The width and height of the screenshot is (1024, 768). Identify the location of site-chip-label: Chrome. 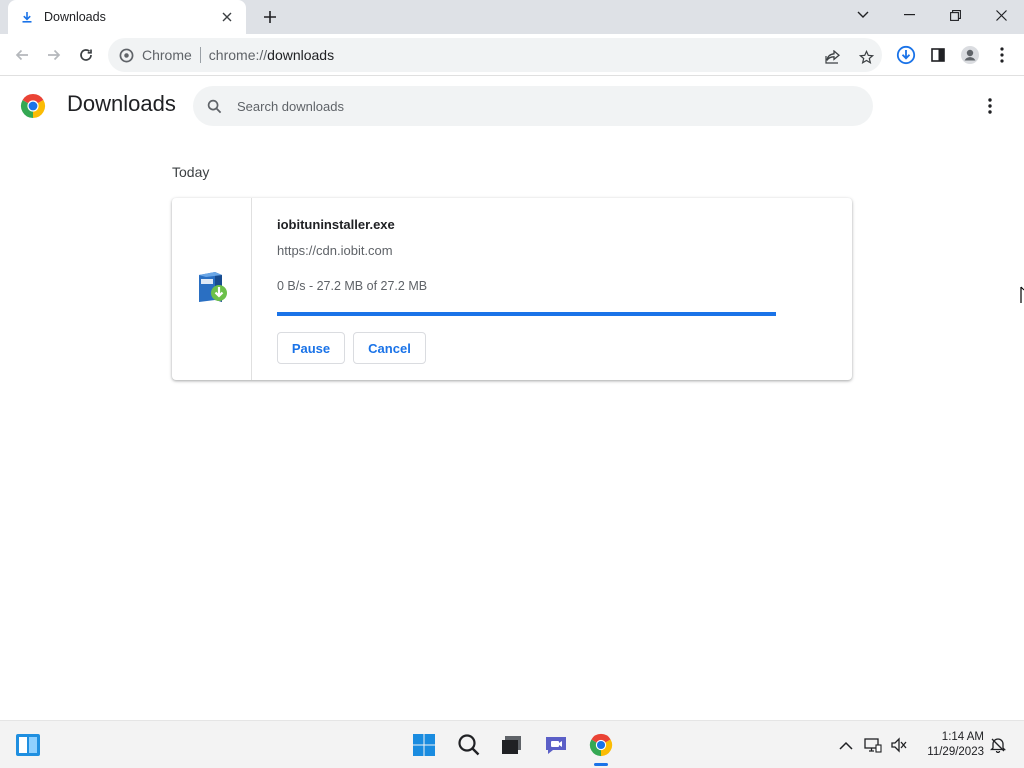
(167, 55).